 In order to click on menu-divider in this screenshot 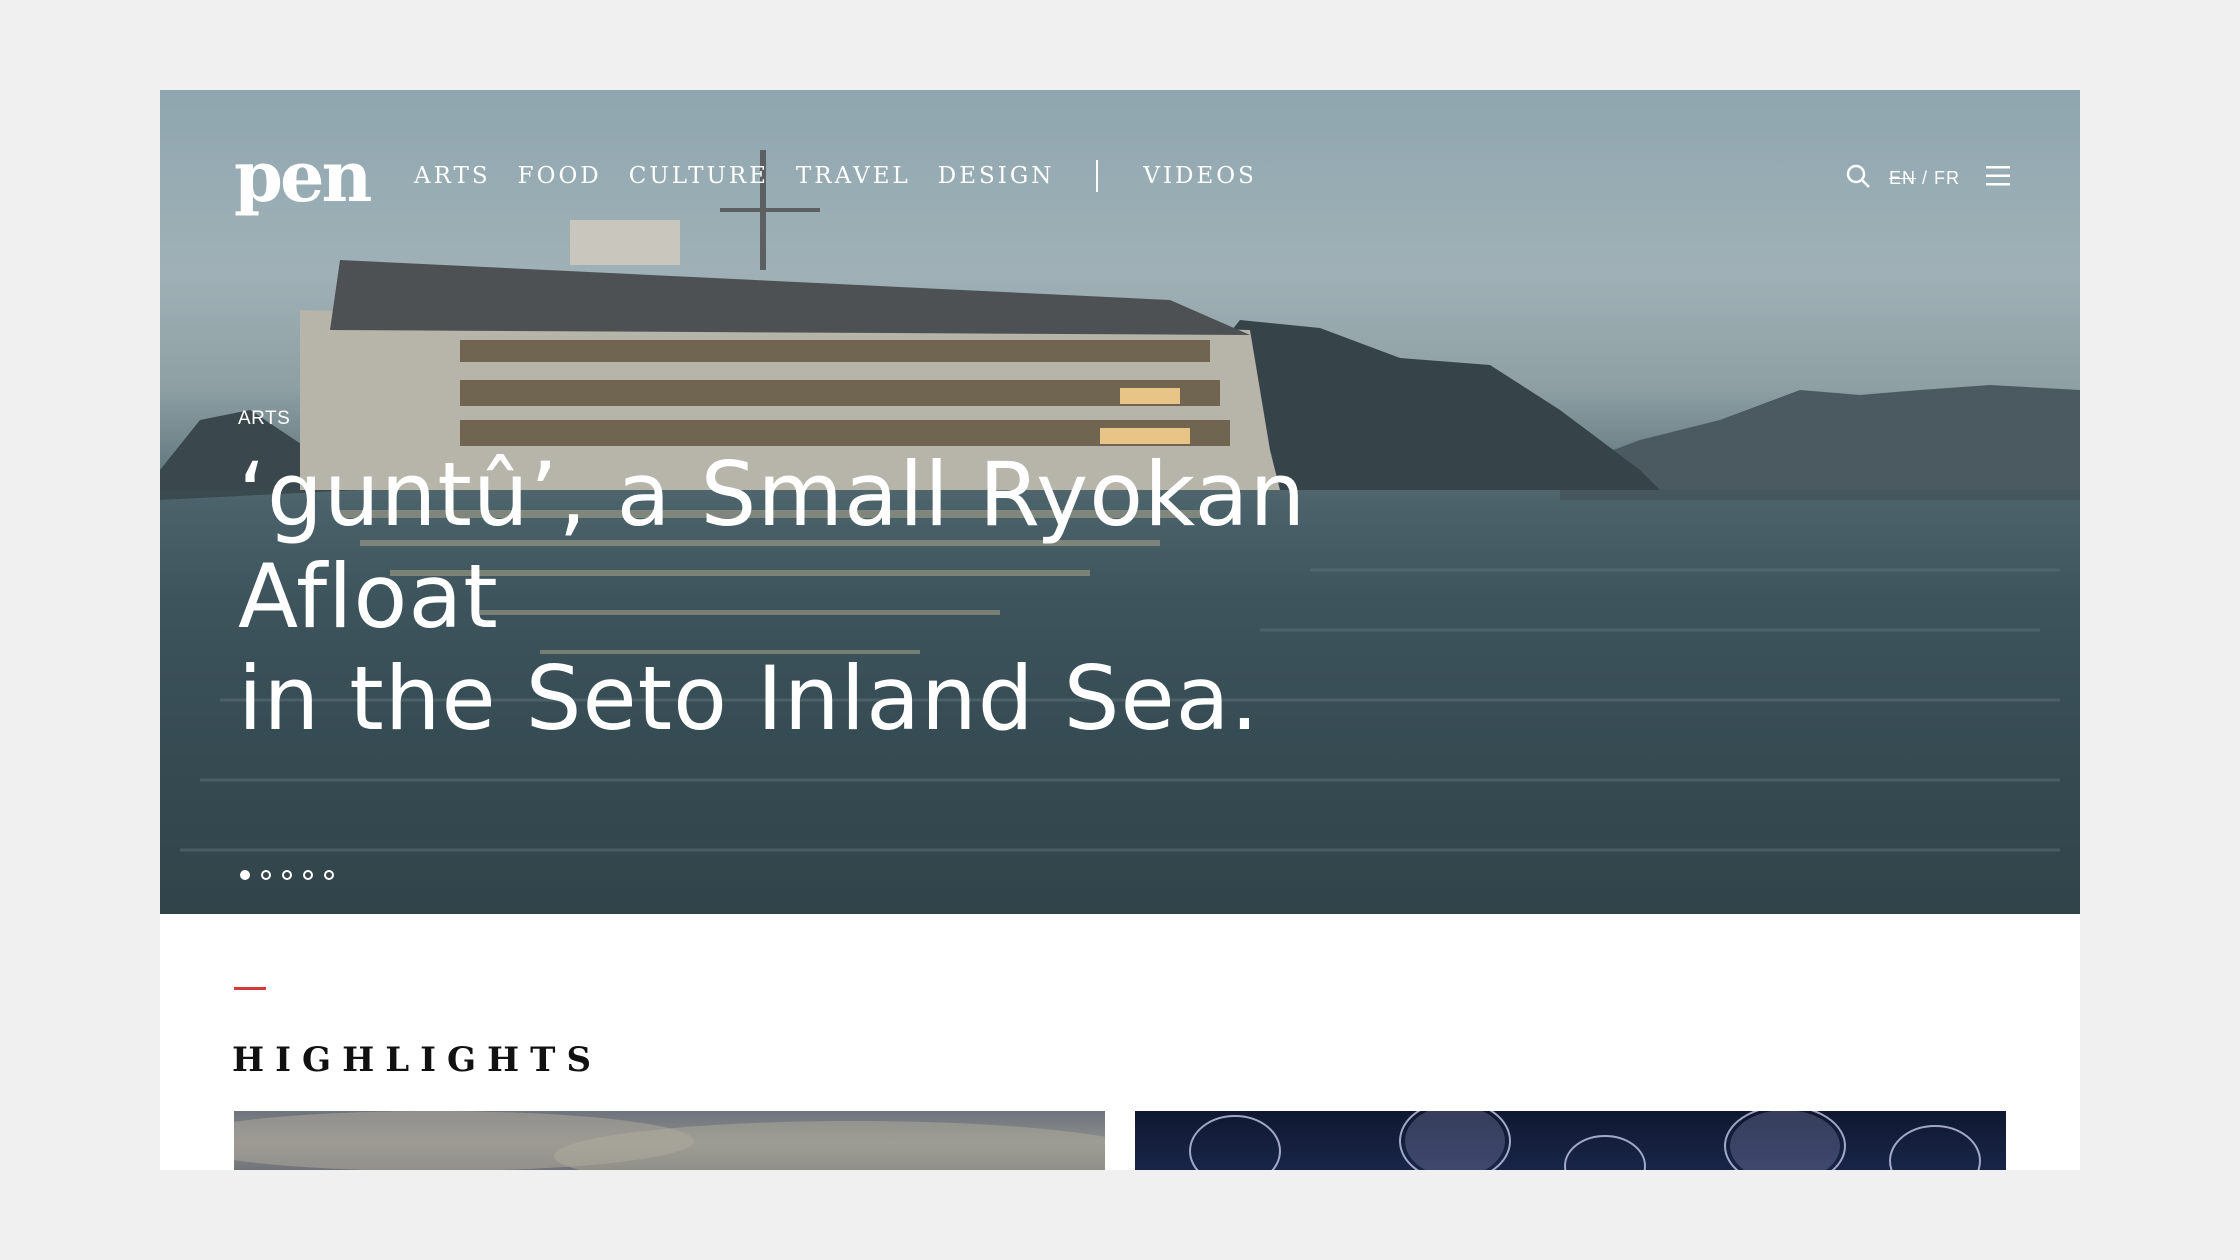, I will do `click(1097, 176)`.